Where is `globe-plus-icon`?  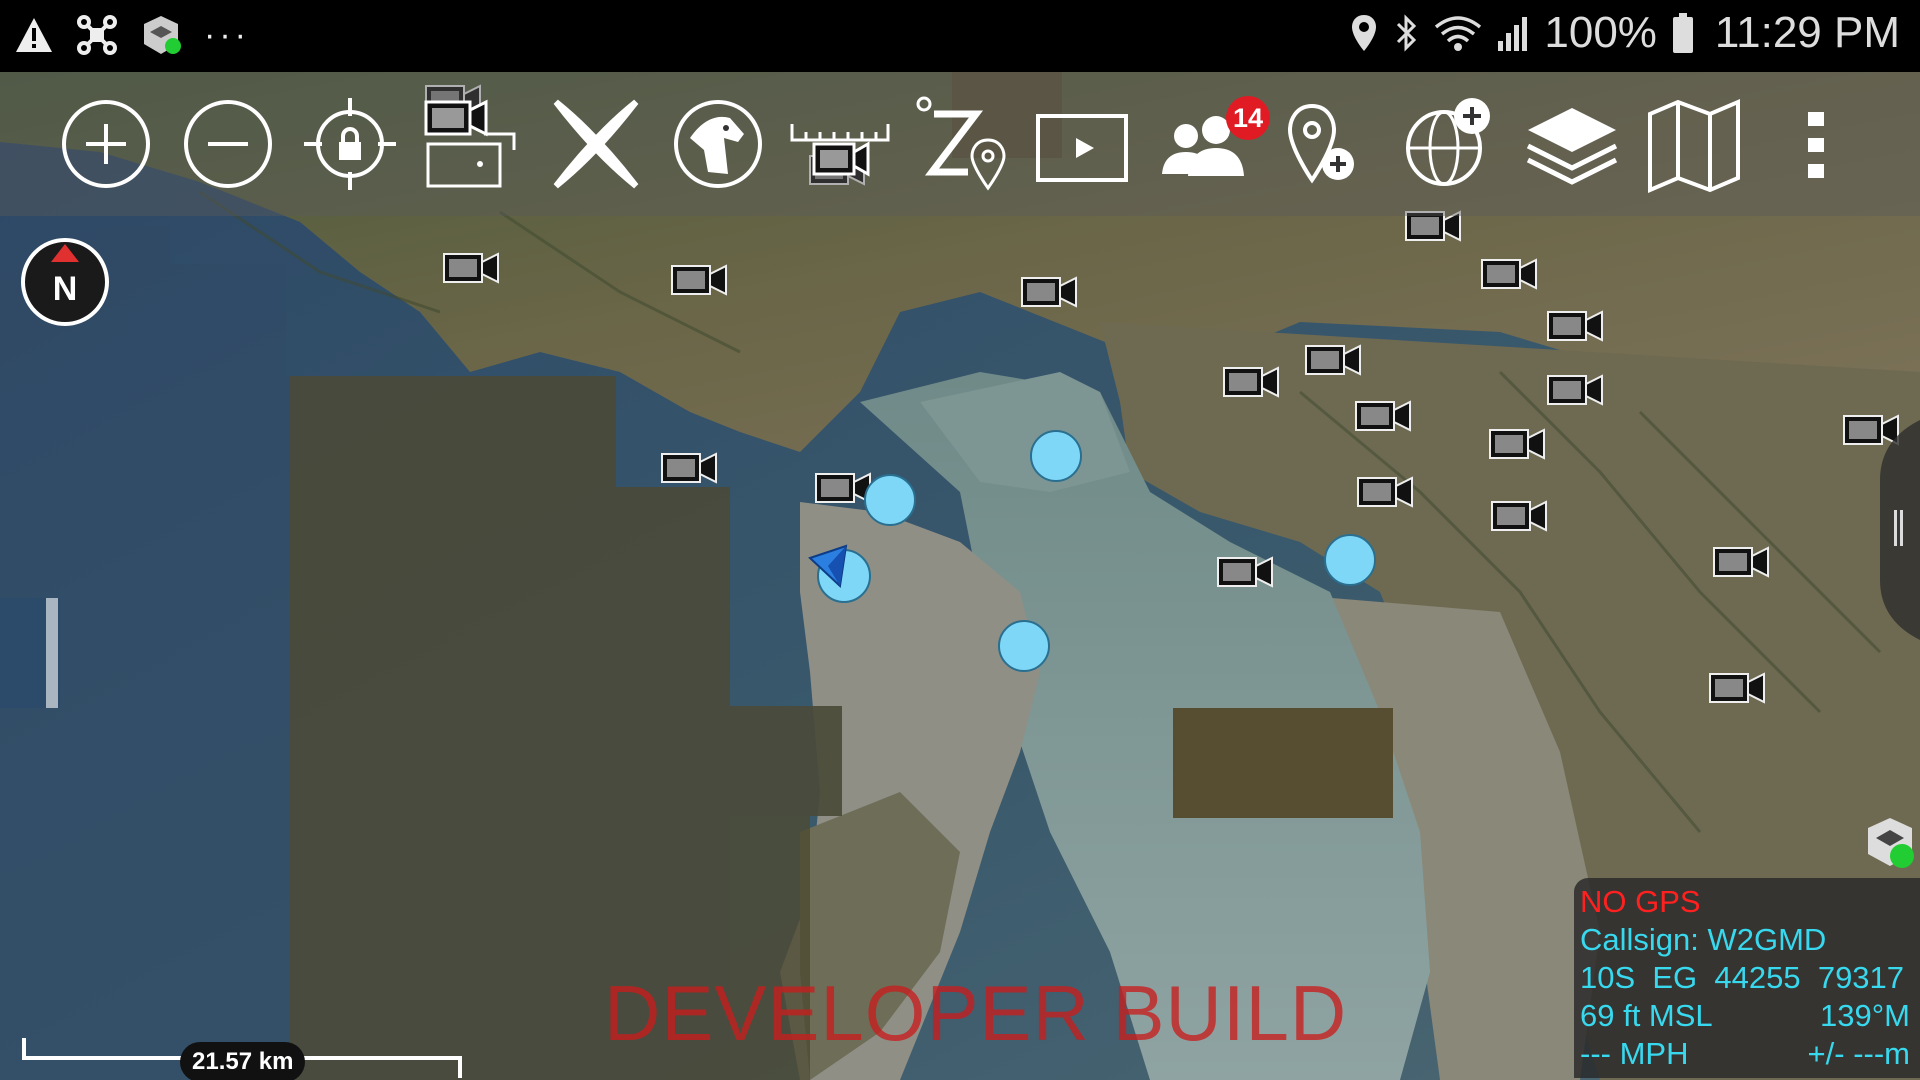
globe-plus-icon is located at coordinates (1448, 142).